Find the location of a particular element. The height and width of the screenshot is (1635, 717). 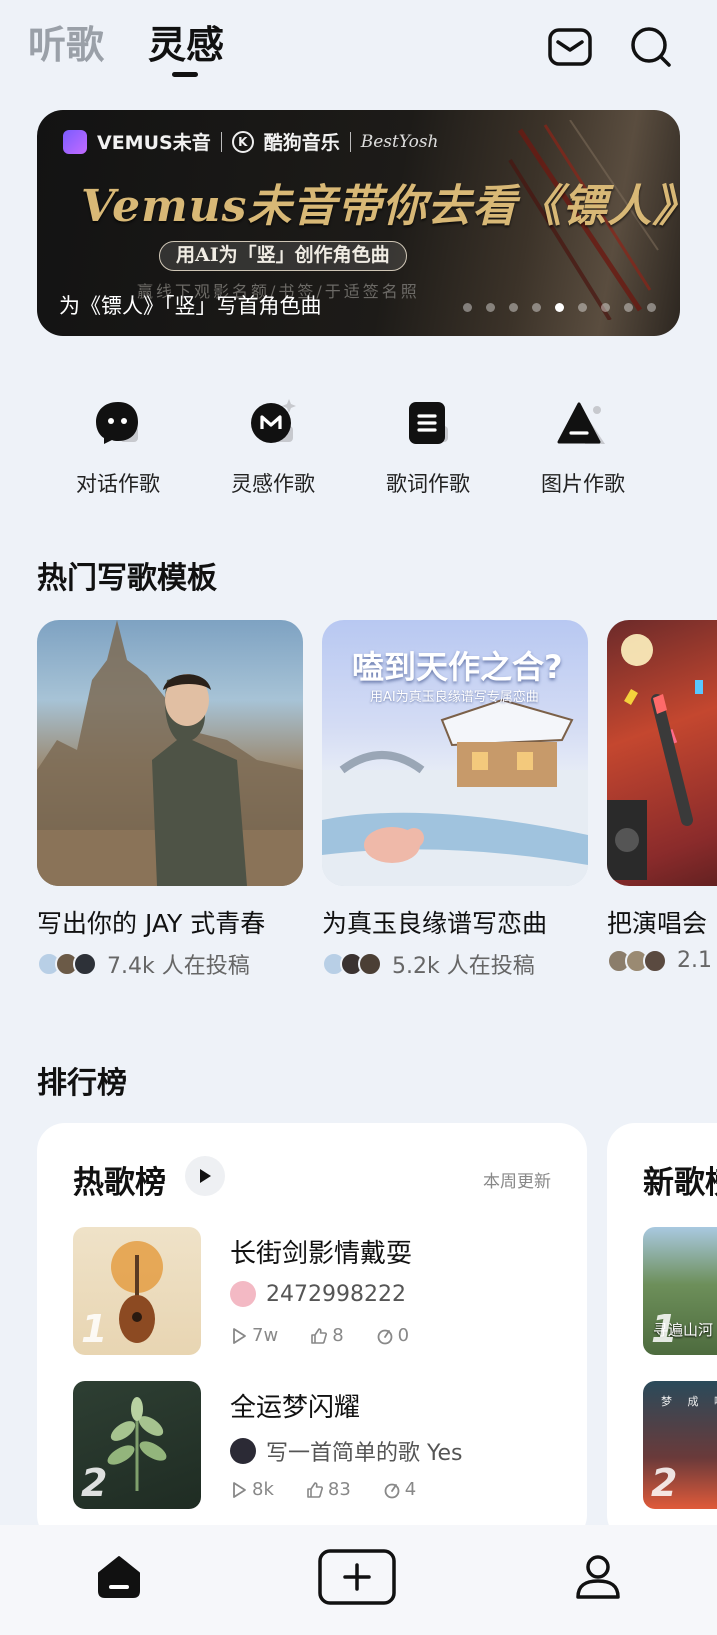

banner-title: Vemus未音带你去看《镖人》 is located at coordinates (380, 206).